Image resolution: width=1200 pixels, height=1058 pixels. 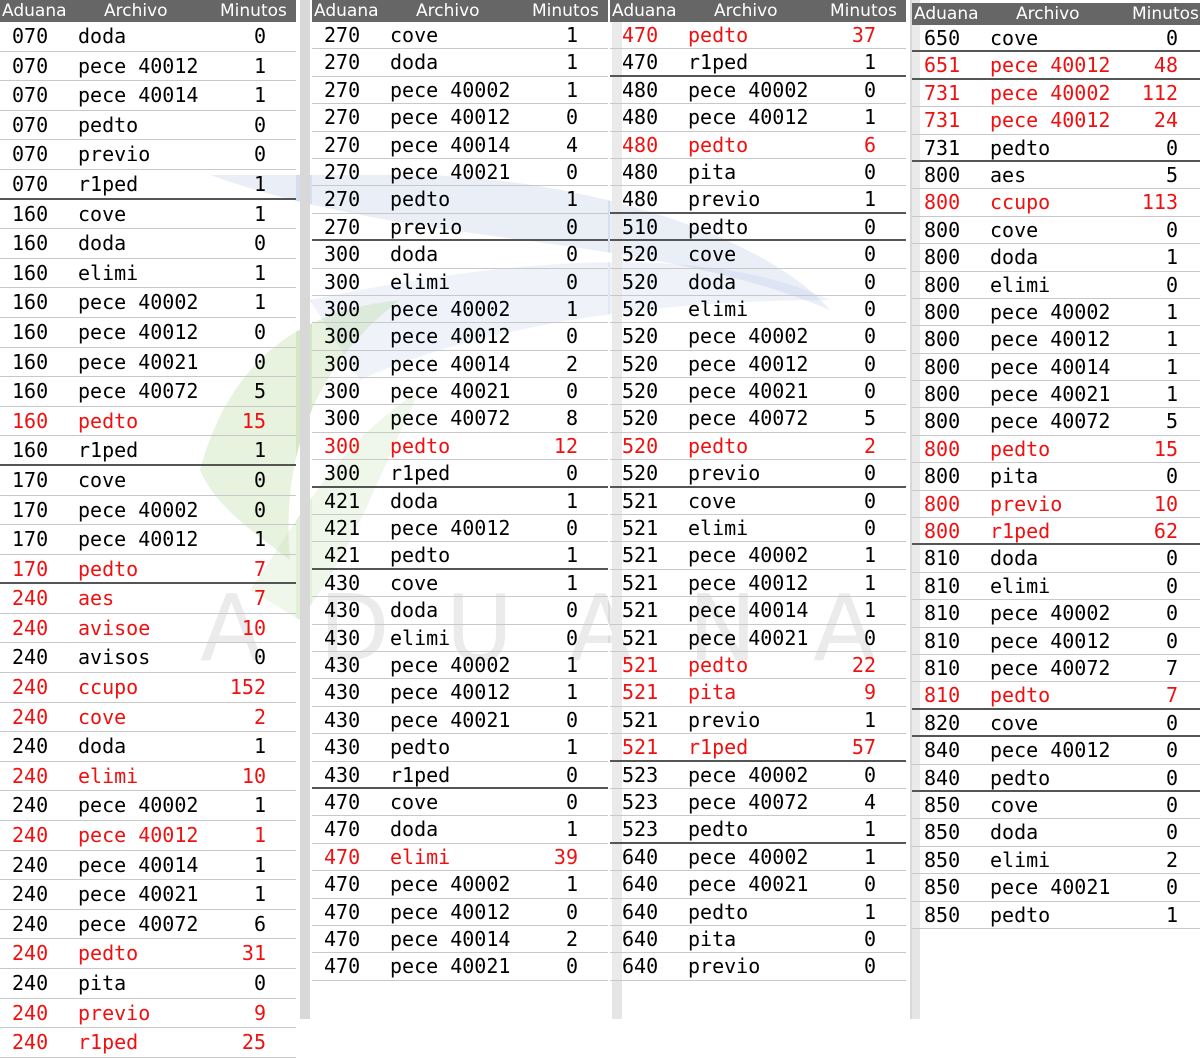 I want to click on table-row: 731 pece 40012 24, so click(x=1056, y=121).